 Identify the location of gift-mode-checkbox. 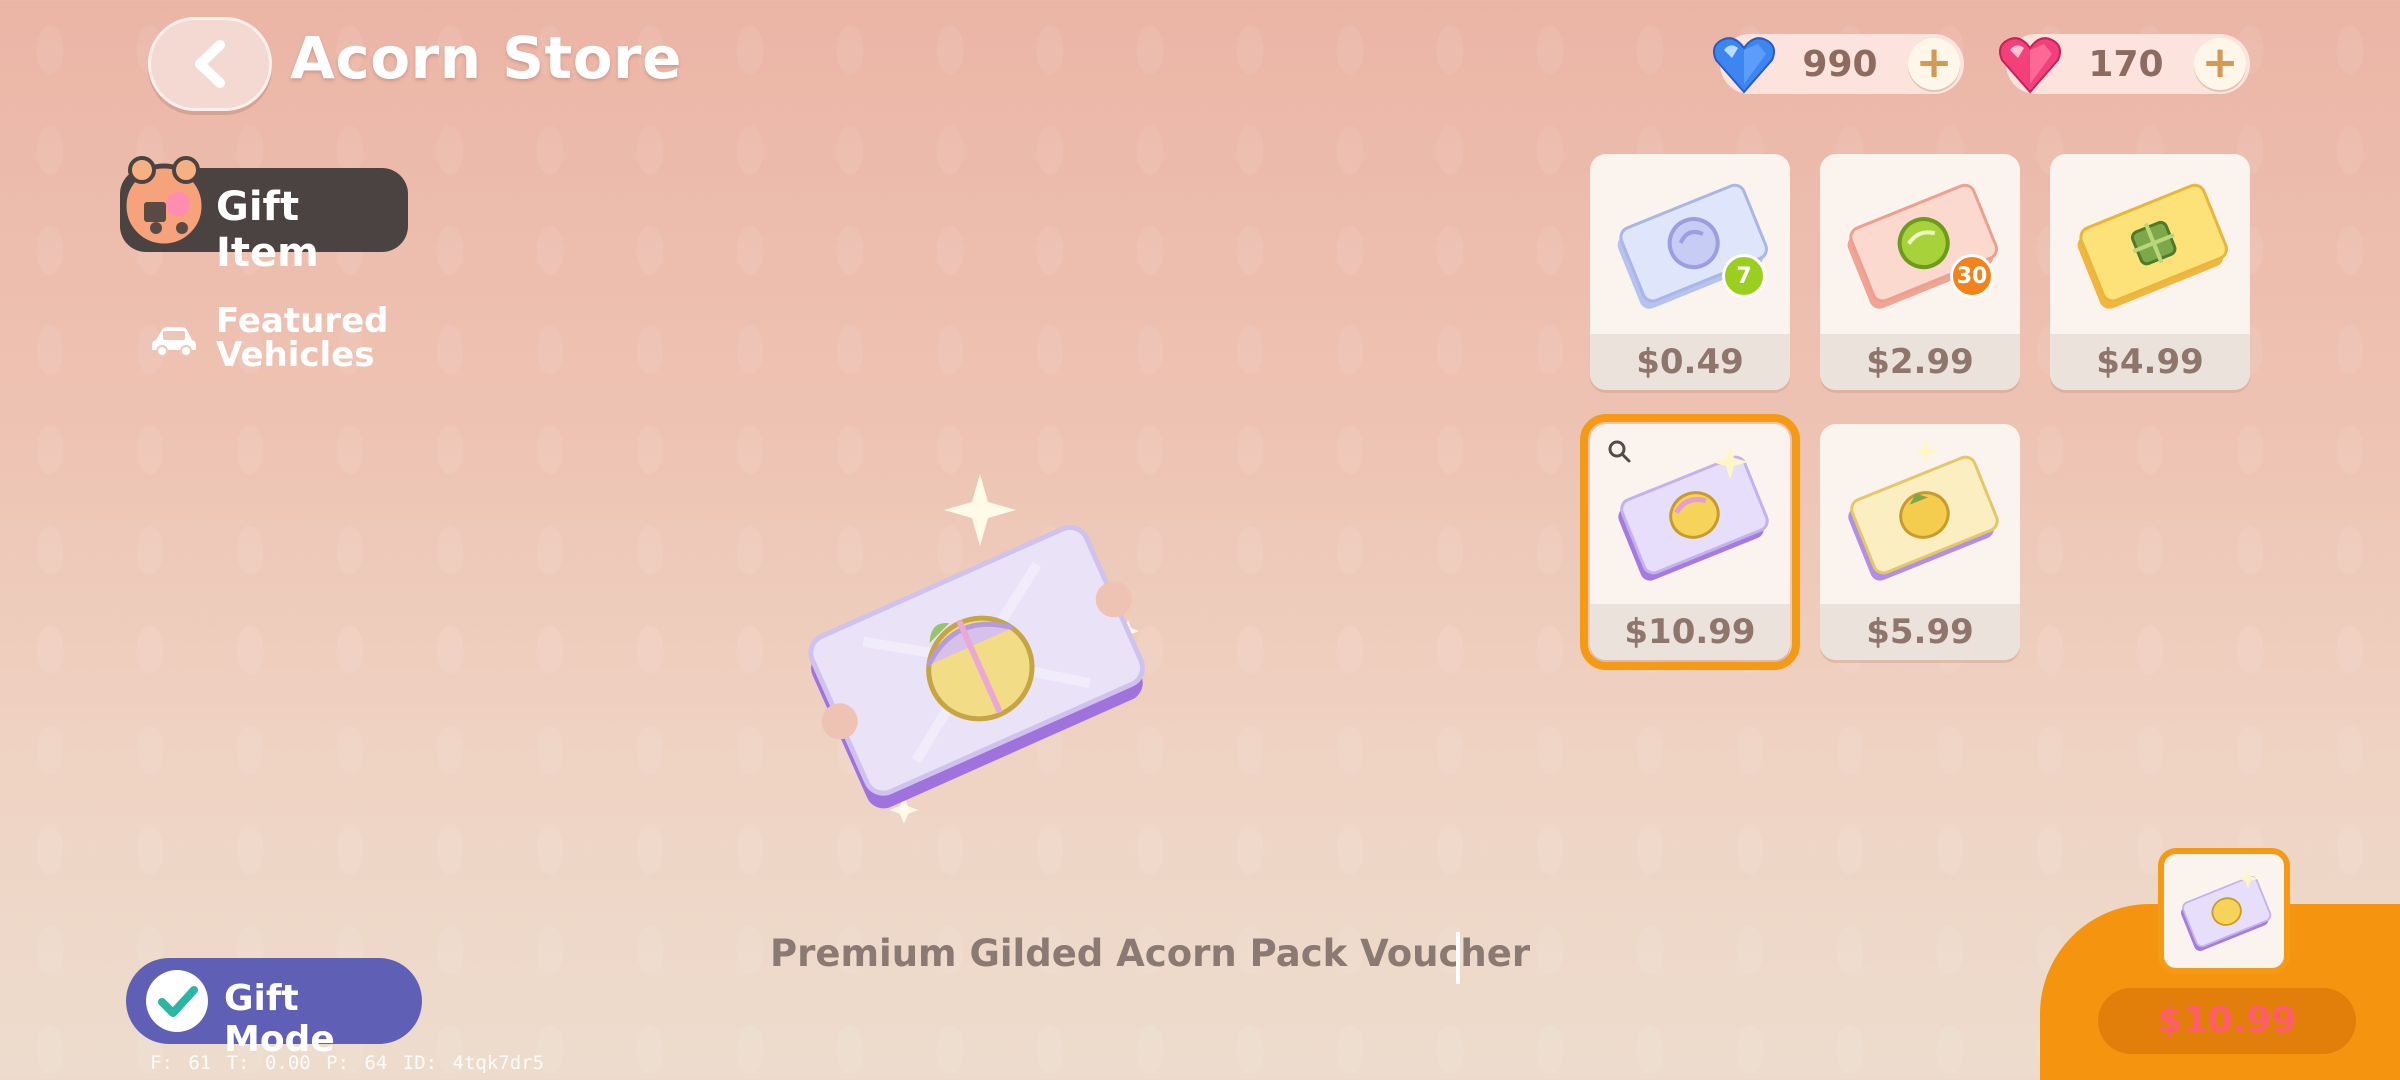
(177, 1001).